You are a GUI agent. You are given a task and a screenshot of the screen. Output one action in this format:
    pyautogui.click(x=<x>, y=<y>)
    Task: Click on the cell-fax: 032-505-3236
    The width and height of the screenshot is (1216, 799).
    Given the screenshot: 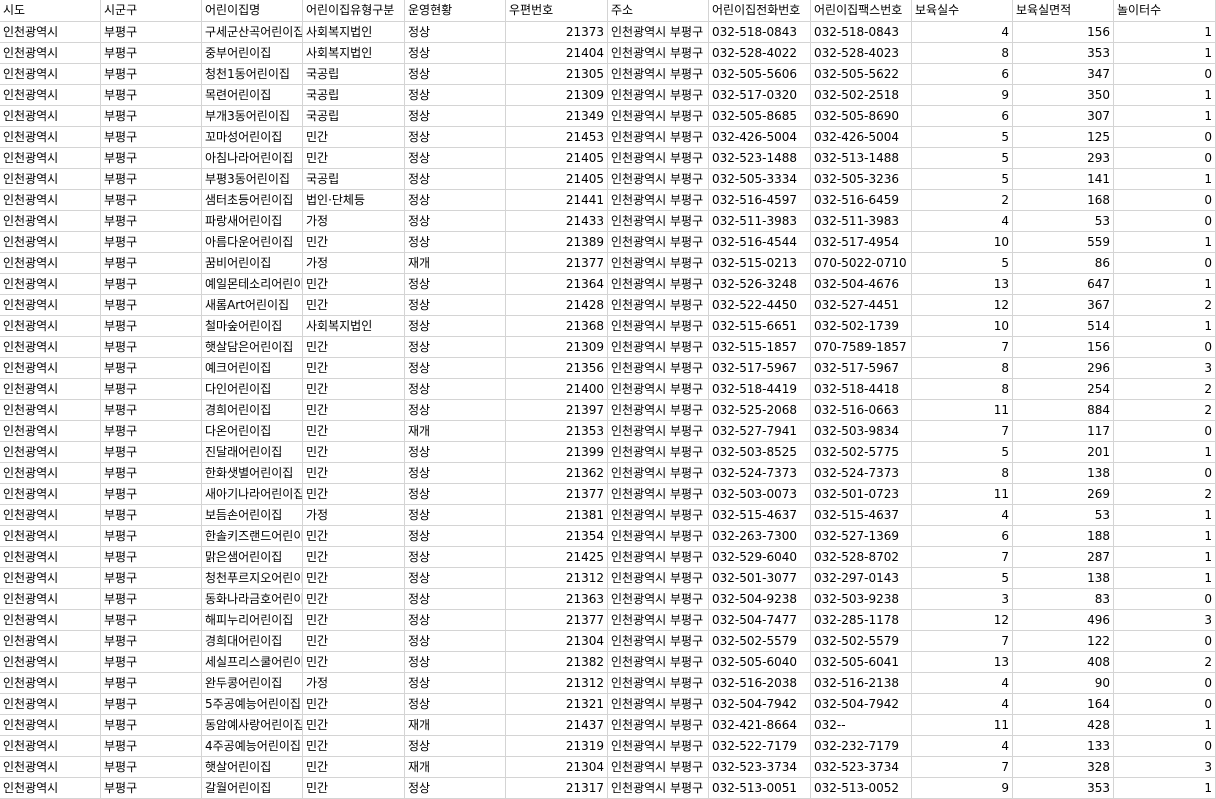 What is the action you would take?
    pyautogui.click(x=861, y=179)
    